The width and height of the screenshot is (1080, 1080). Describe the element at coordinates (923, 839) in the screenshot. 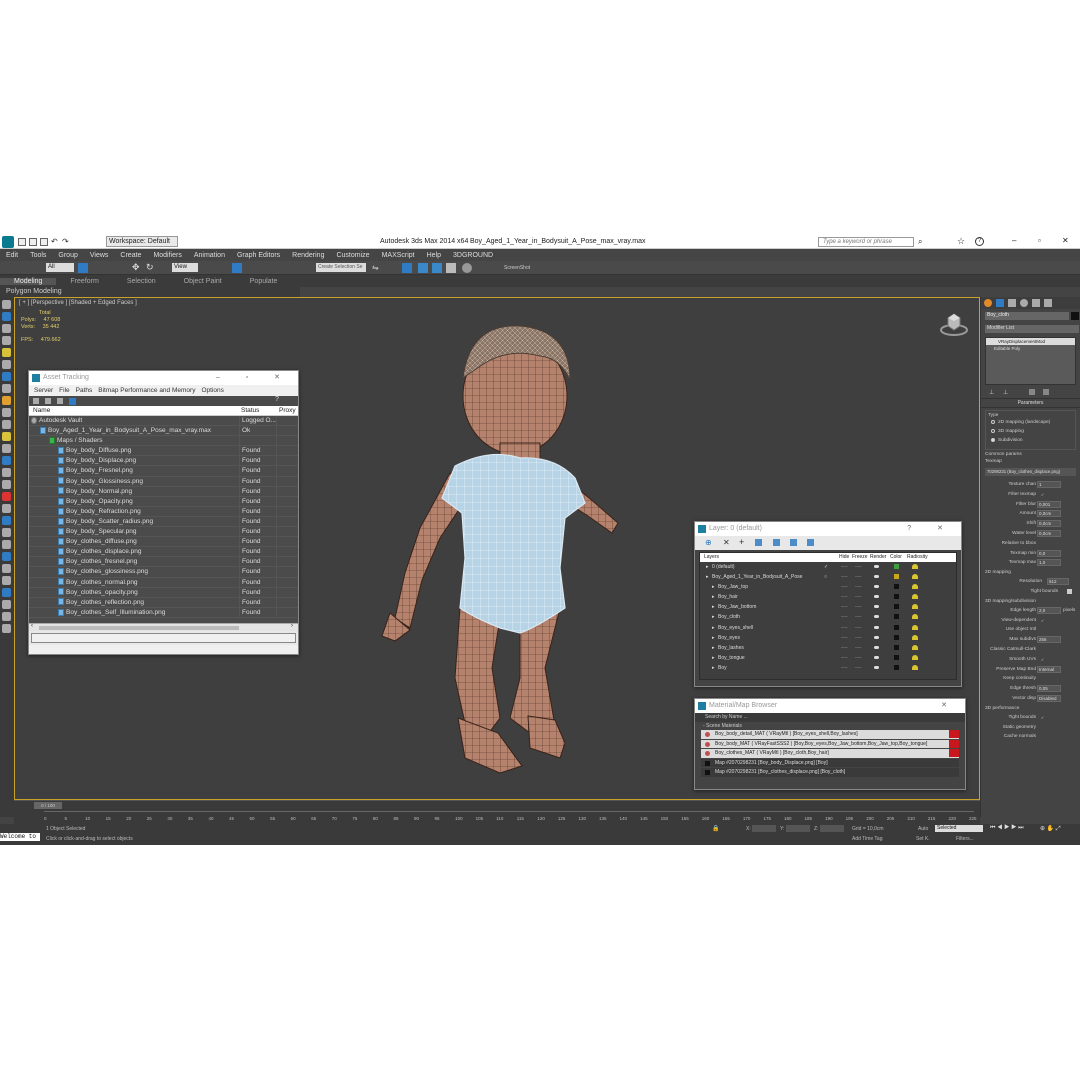

I see `set-key-label: Set K.` at that location.